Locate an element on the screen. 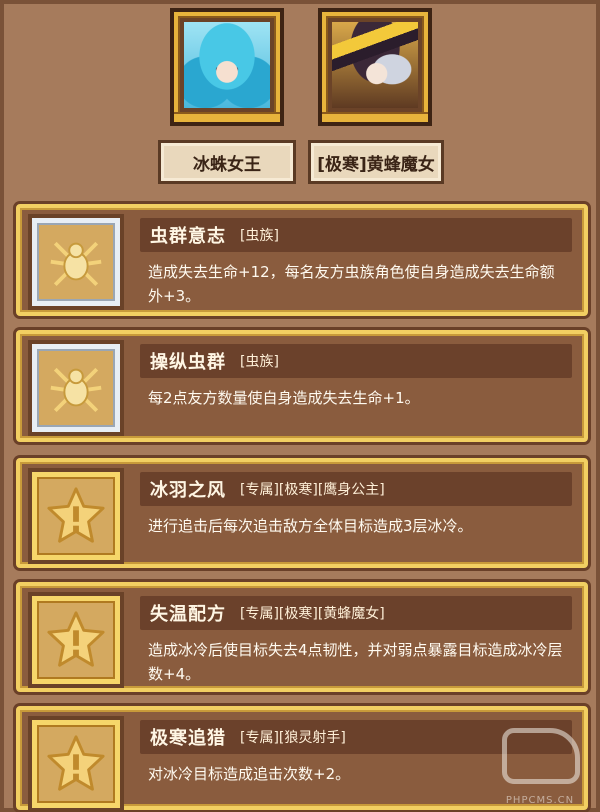 Image resolution: width=600 pixels, height=812 pixels. wasp-witch-portrait is located at coordinates (375, 67).